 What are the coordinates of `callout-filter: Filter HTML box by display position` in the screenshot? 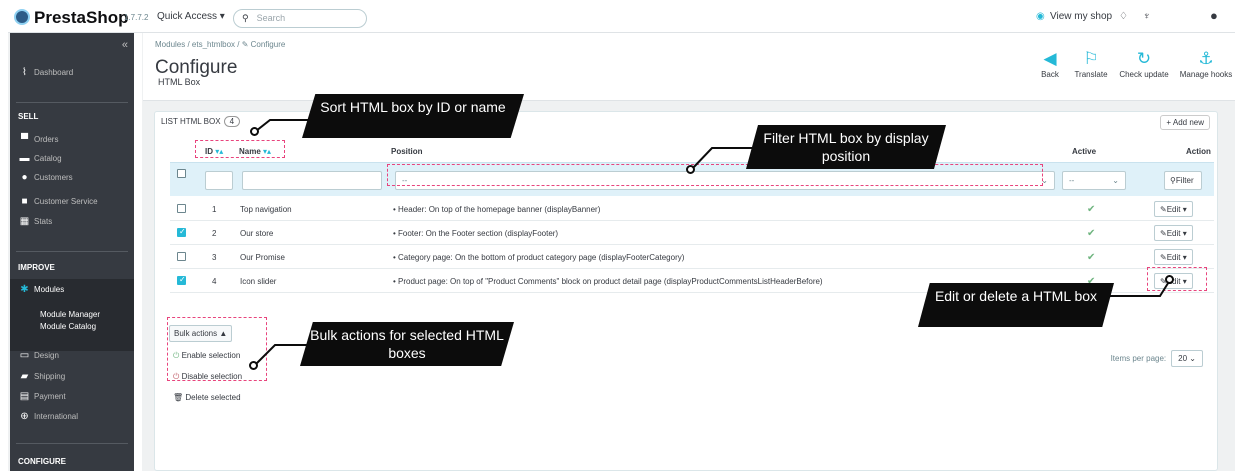 It's located at (846, 147).